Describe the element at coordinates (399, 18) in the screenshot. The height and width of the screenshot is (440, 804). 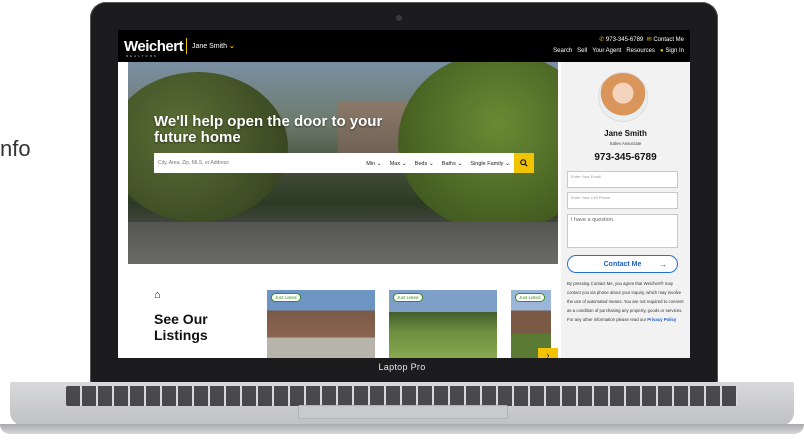
I see `camera` at that location.